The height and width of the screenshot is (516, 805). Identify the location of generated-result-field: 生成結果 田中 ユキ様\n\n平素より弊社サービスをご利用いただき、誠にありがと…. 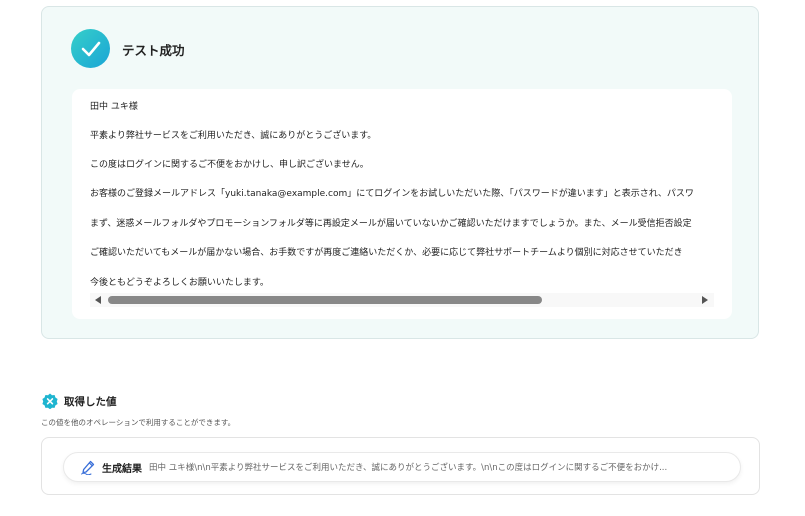
(402, 467).